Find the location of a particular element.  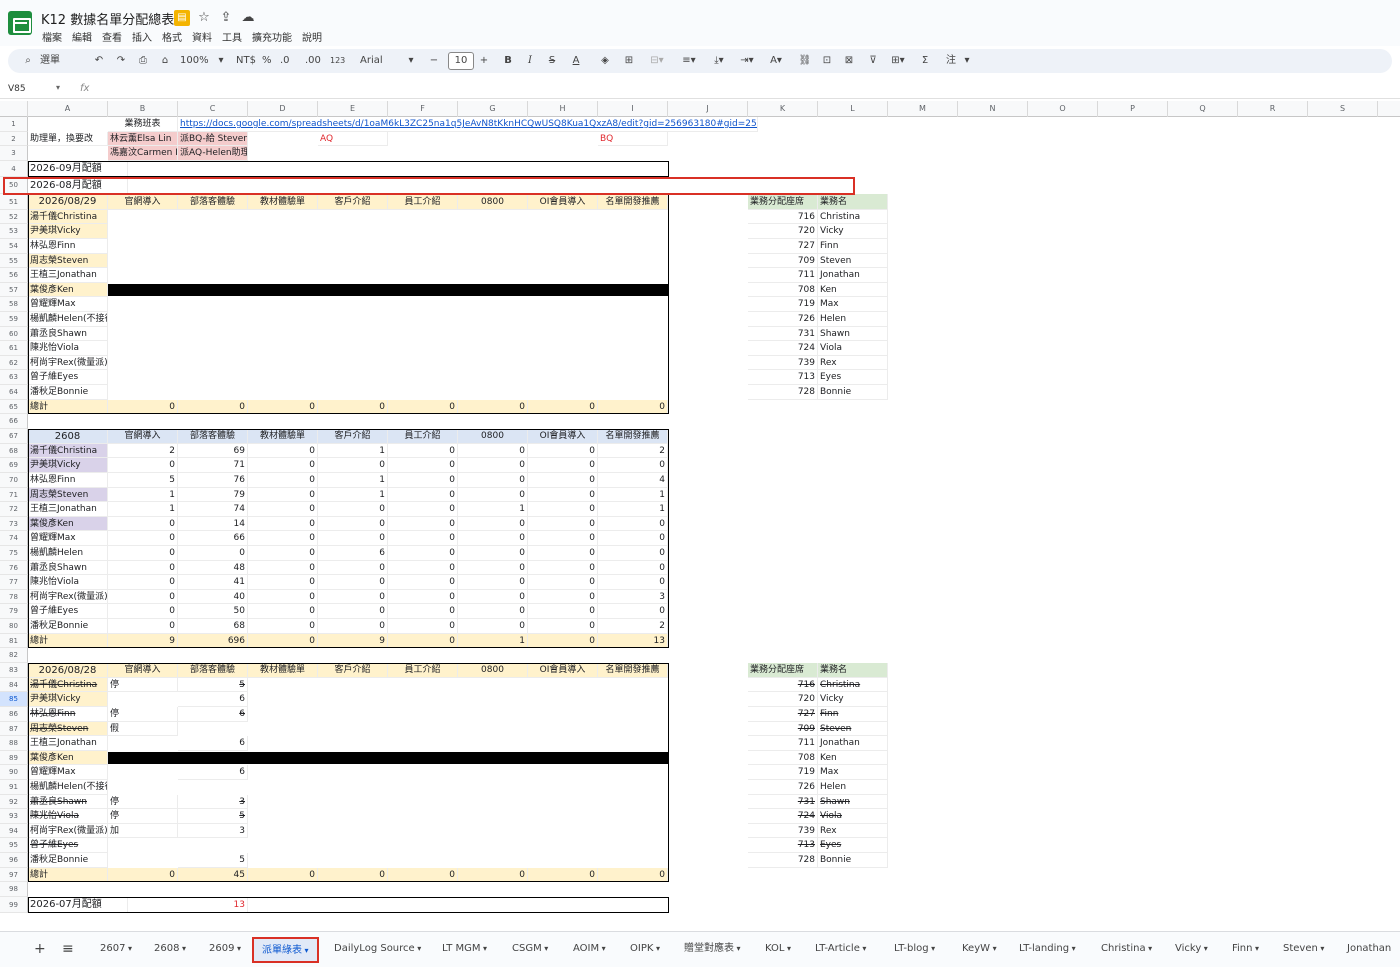

cell-G72: 1 is located at coordinates (493, 509).